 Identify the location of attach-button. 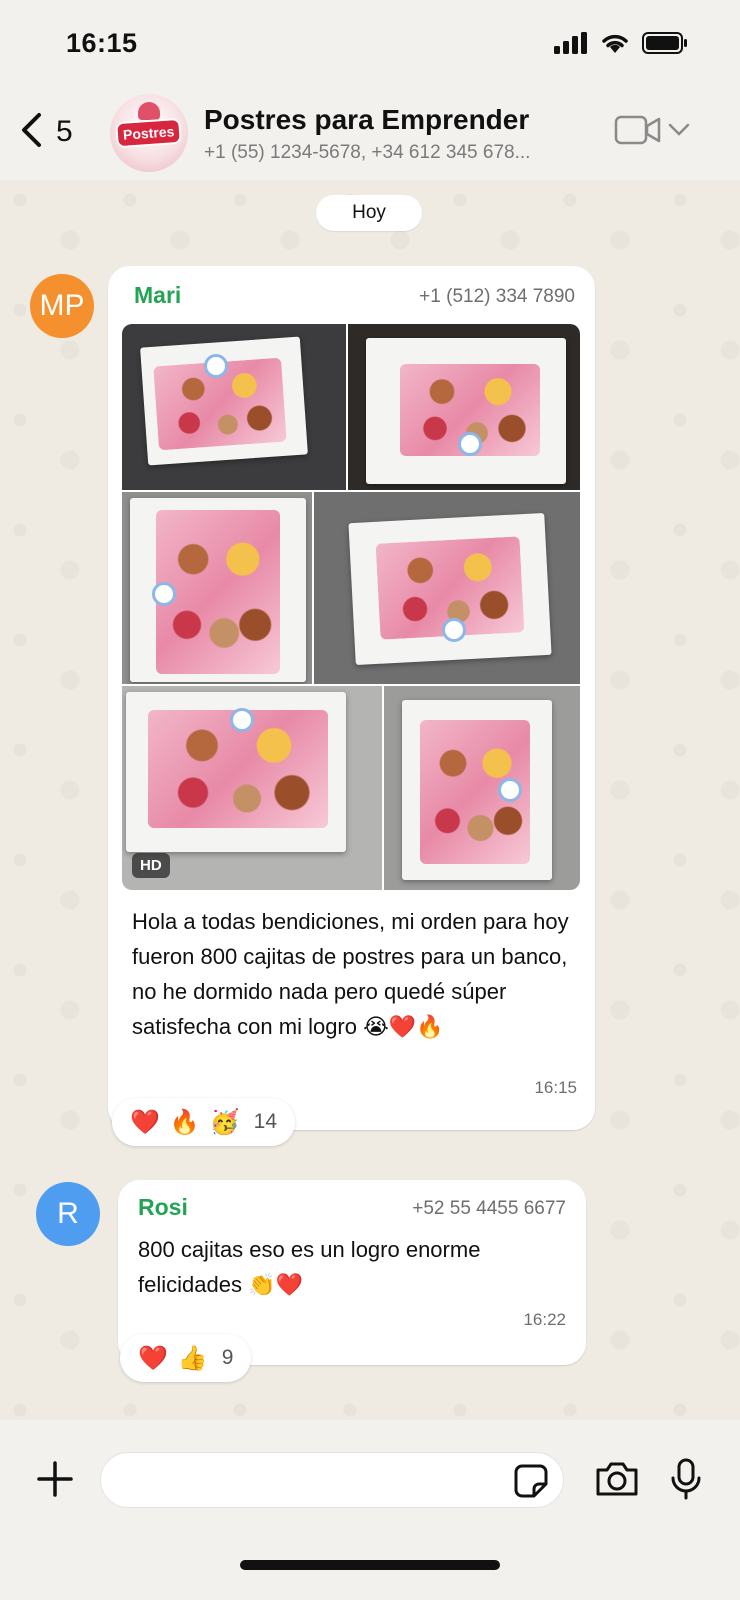
(55, 1481).